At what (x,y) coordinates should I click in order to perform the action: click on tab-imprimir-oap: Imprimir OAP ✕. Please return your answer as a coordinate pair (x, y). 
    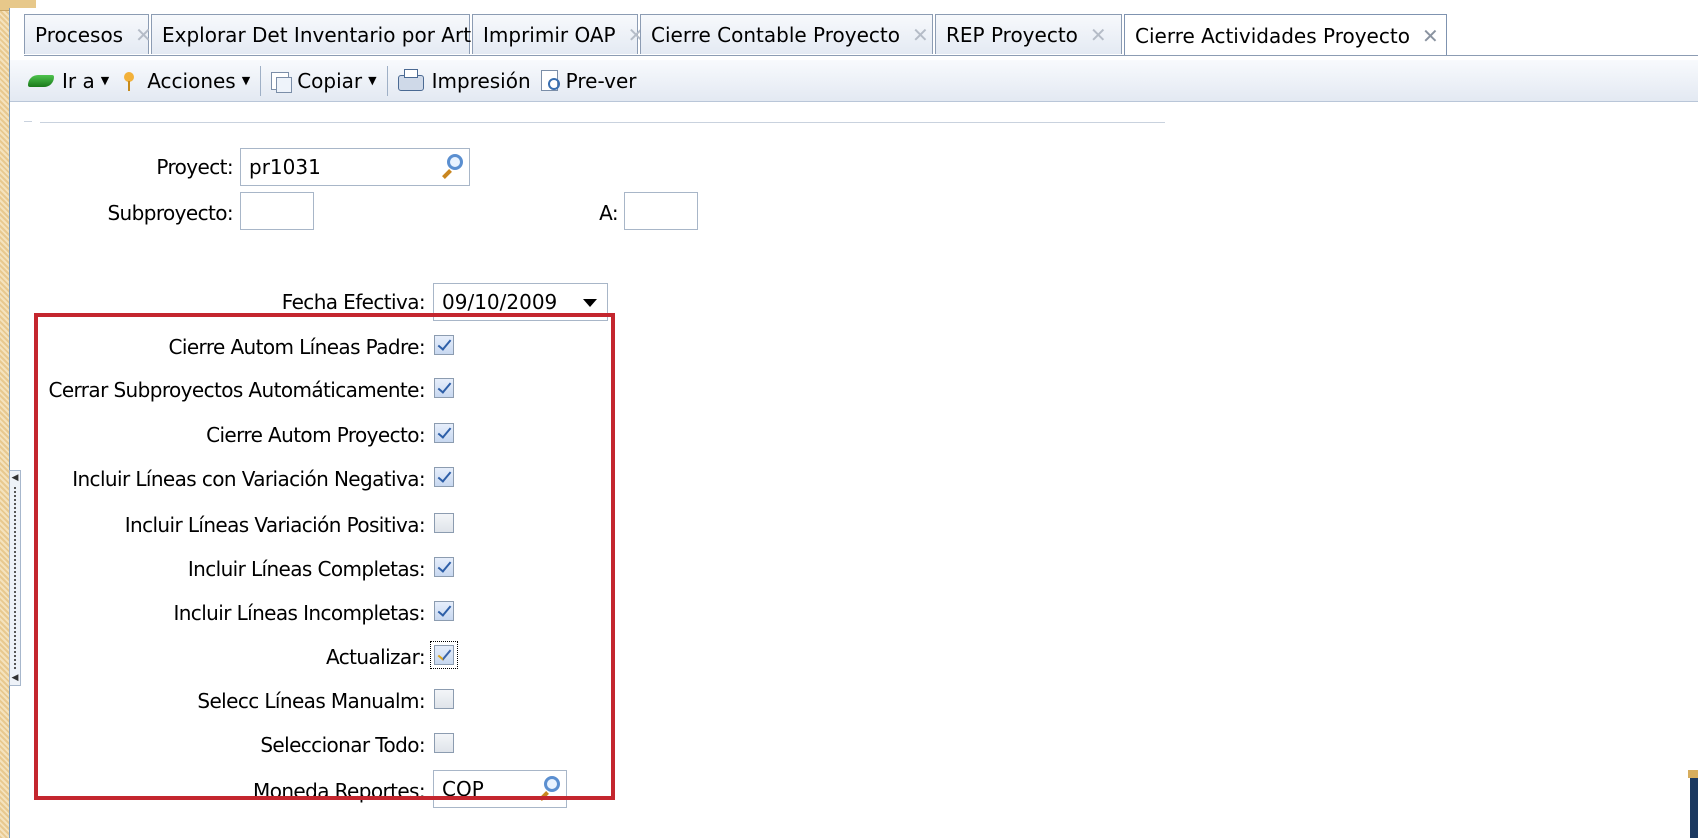
    Looking at the image, I should click on (558, 34).